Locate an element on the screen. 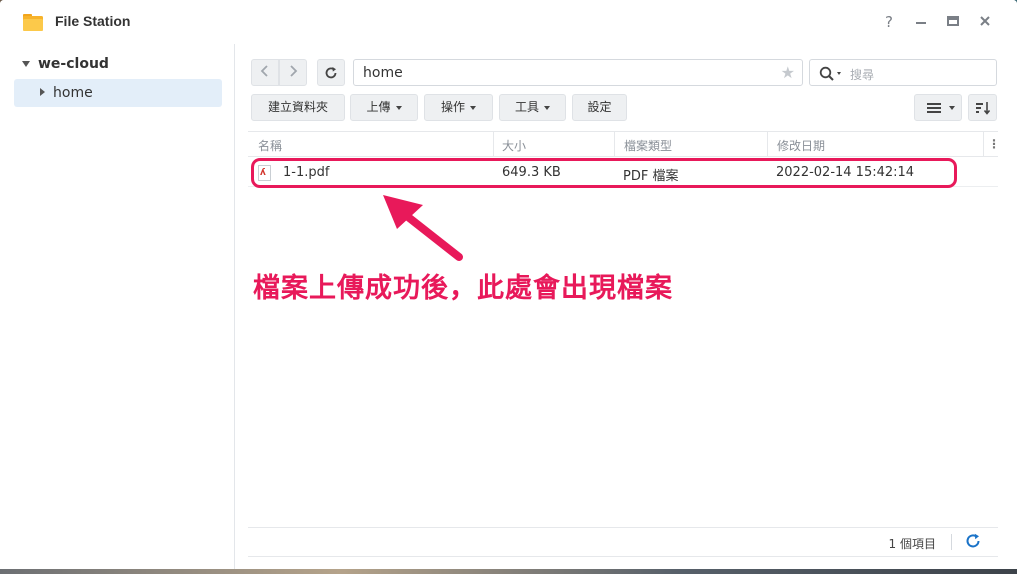  chevron-right-icon is located at coordinates (294, 71).